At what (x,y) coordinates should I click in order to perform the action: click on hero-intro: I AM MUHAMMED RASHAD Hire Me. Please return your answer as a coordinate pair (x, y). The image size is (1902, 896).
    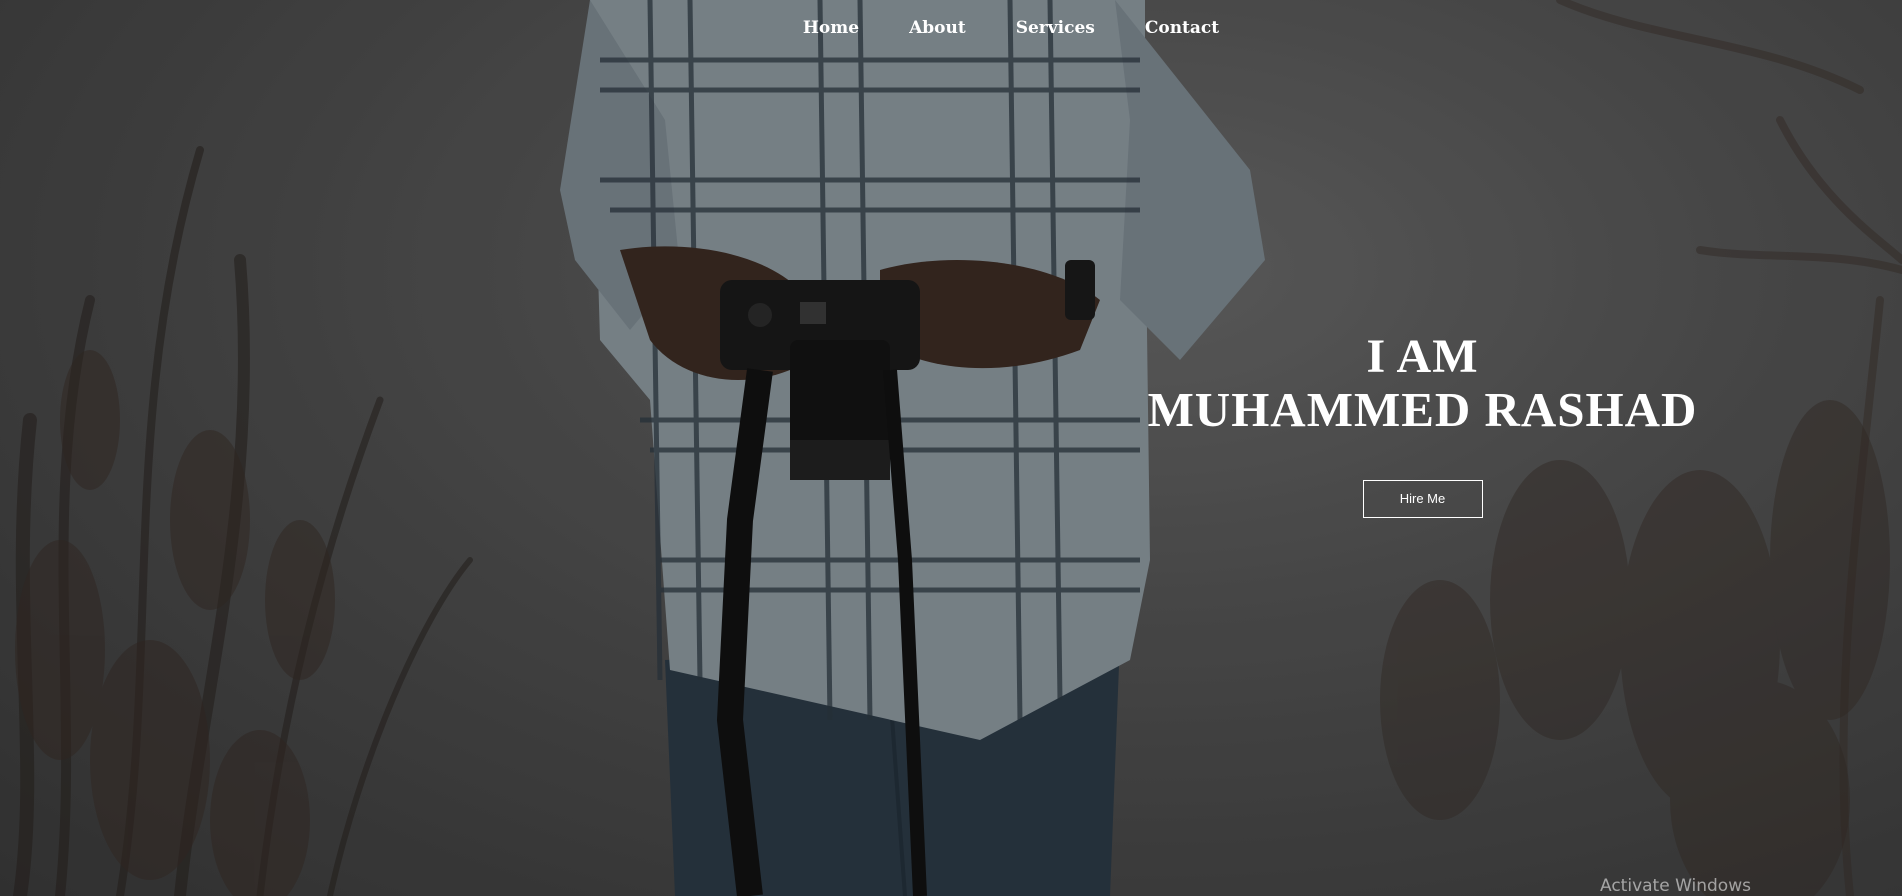
    Looking at the image, I should click on (1422, 424).